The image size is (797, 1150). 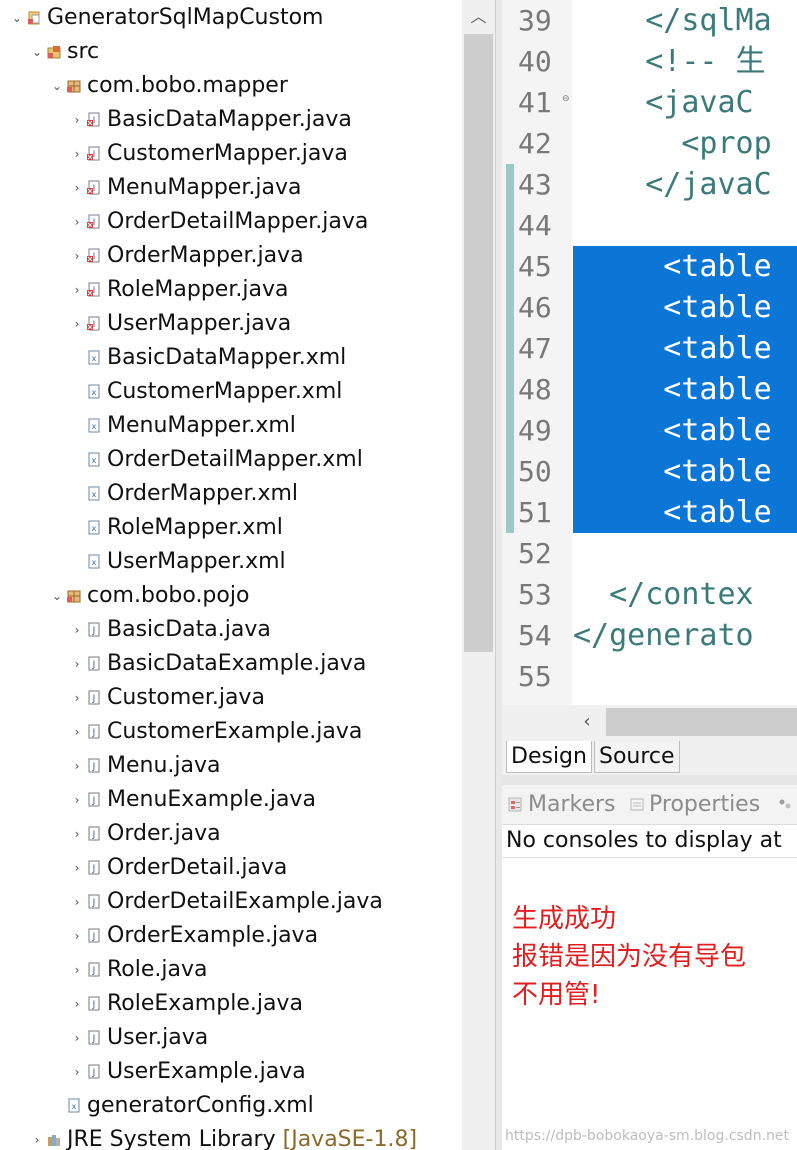 I want to click on tree-item: › J Order.java, so click(x=231, y=834).